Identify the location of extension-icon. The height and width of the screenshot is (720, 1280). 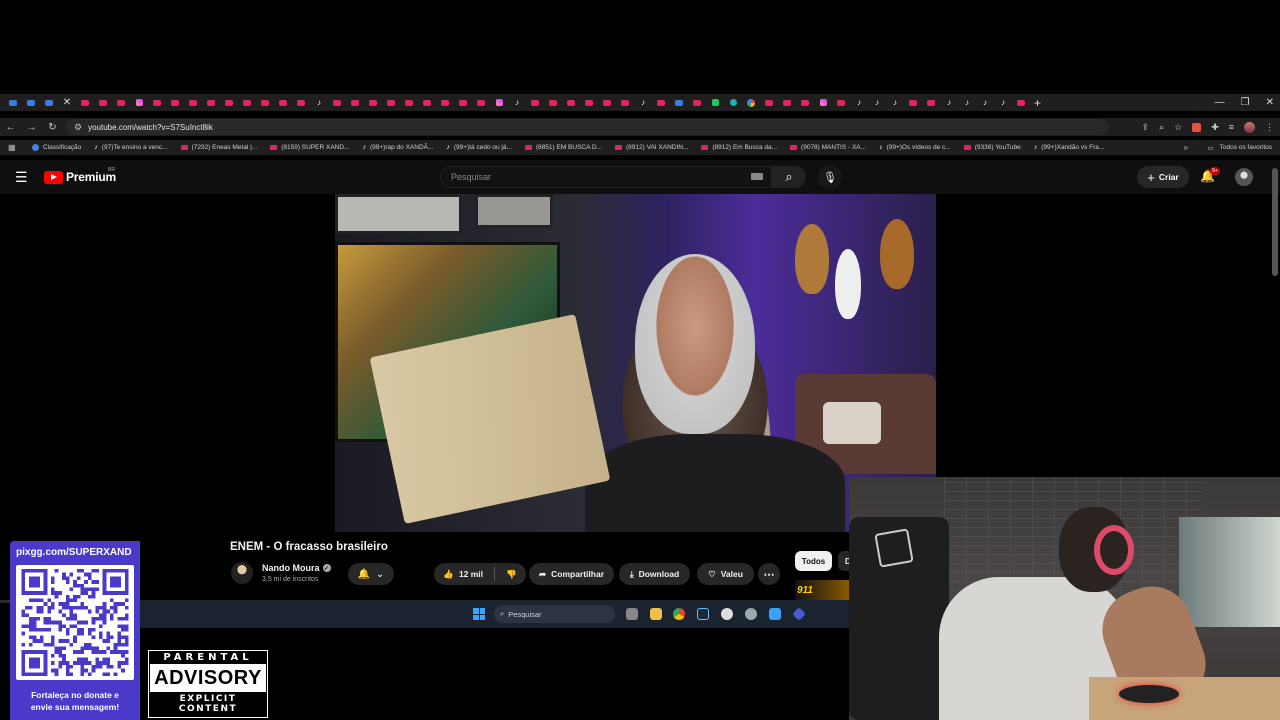
(1197, 127).